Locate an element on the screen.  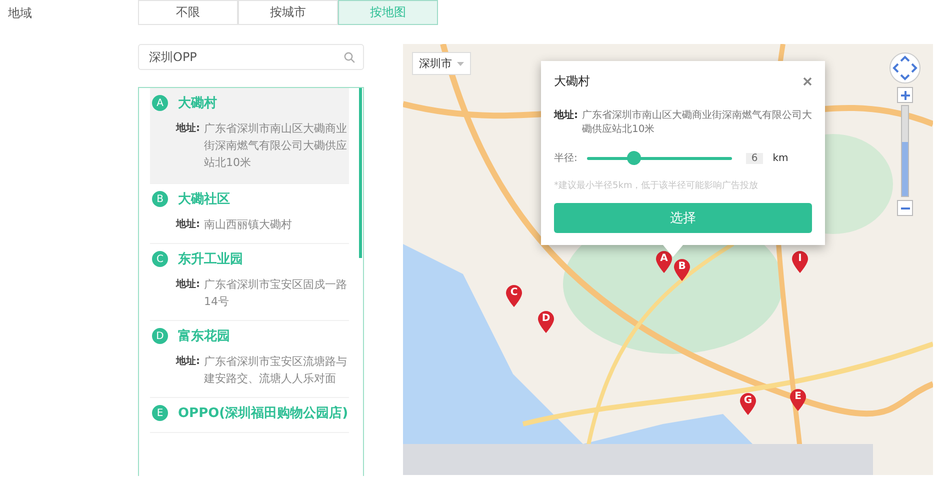
map-pin: D is located at coordinates (546, 322).